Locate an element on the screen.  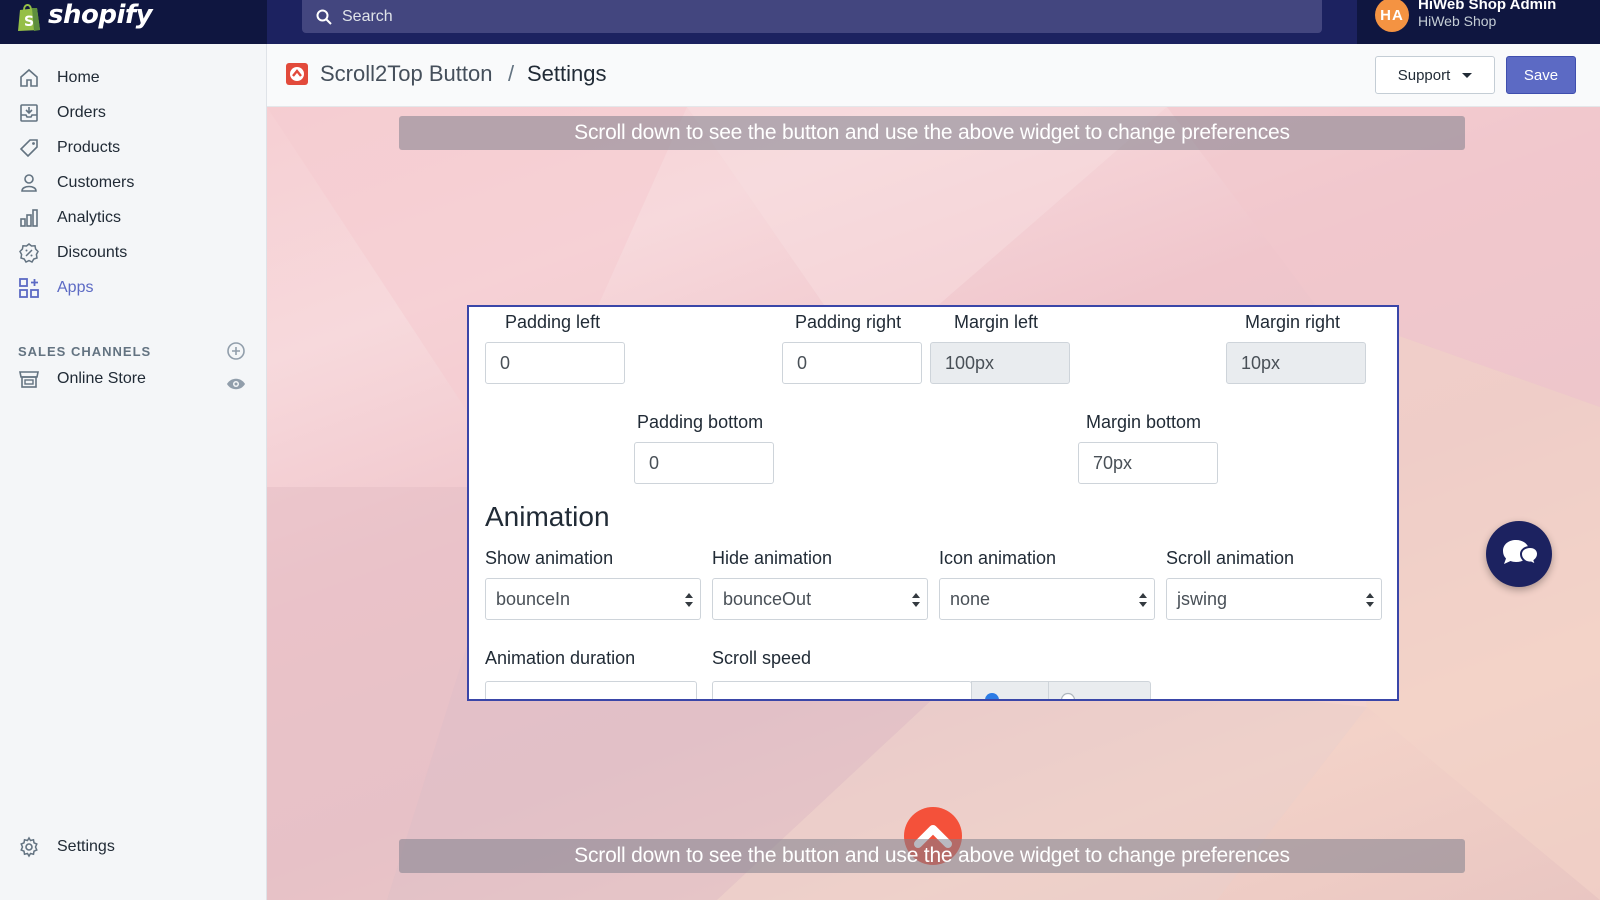
animation-duration-label: Animation duration is located at coordinates (560, 658).